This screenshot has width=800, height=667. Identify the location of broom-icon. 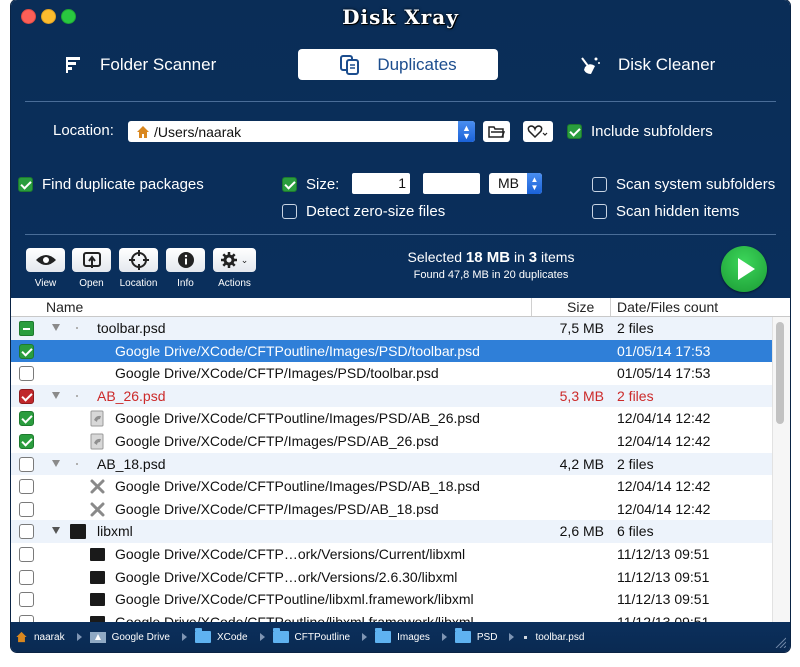
(590, 65).